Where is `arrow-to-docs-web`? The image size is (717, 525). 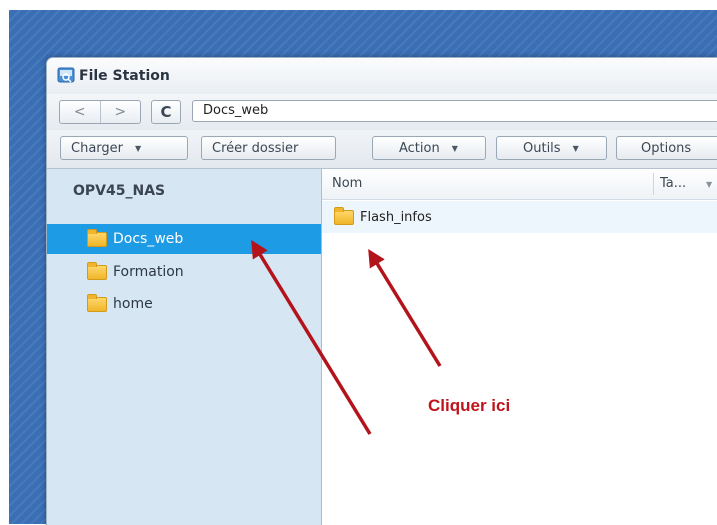 arrow-to-docs-web is located at coordinates (311, 337).